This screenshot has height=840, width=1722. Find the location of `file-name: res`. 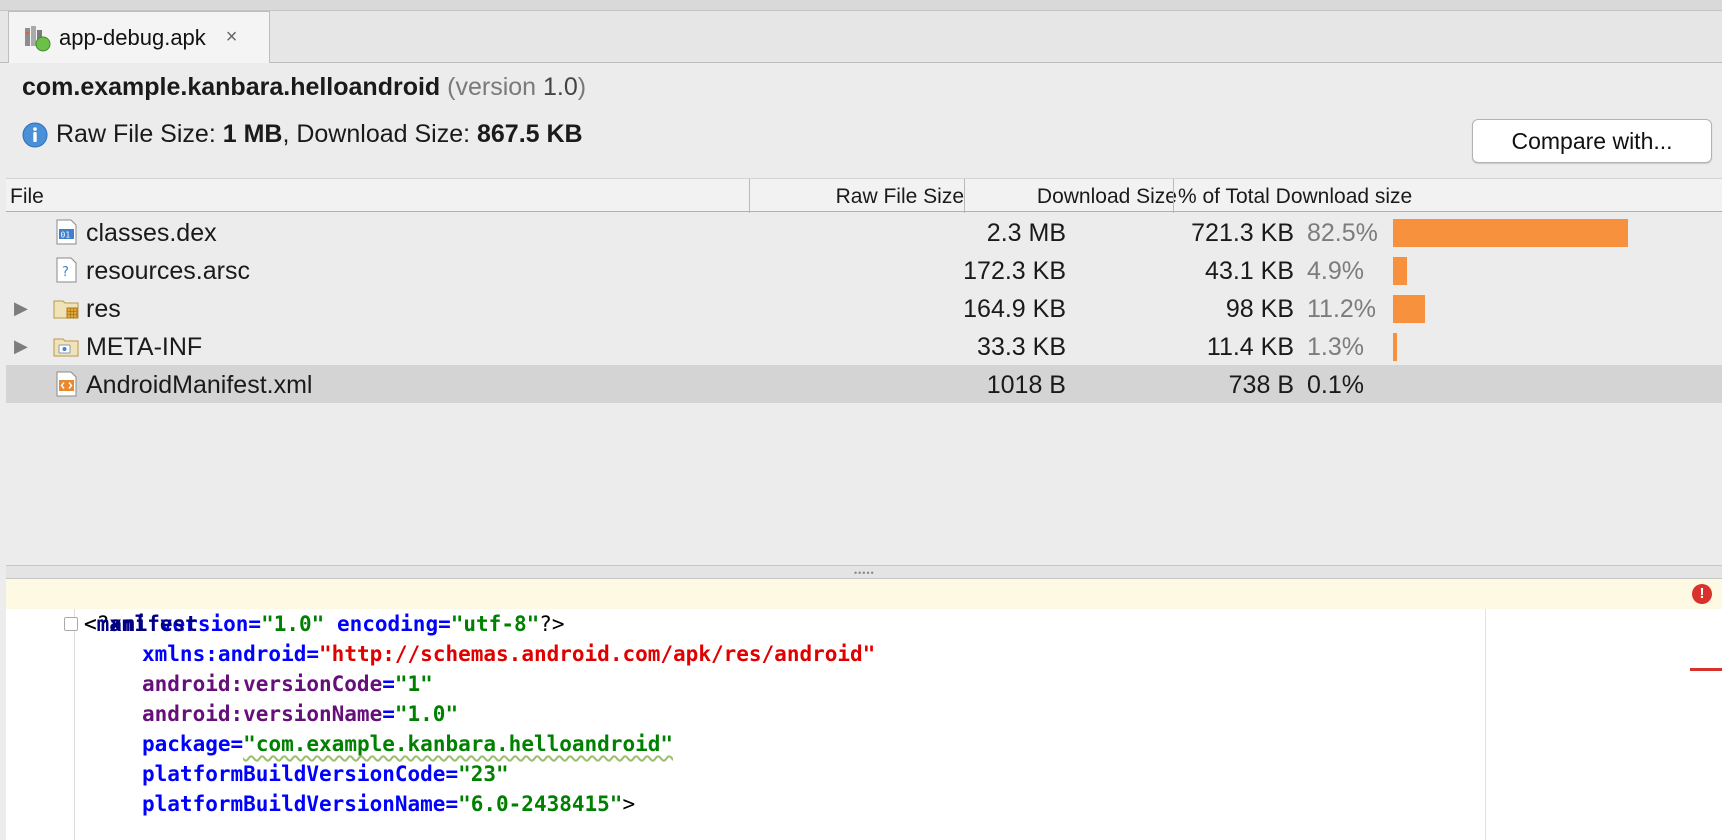

file-name: res is located at coordinates (103, 309).